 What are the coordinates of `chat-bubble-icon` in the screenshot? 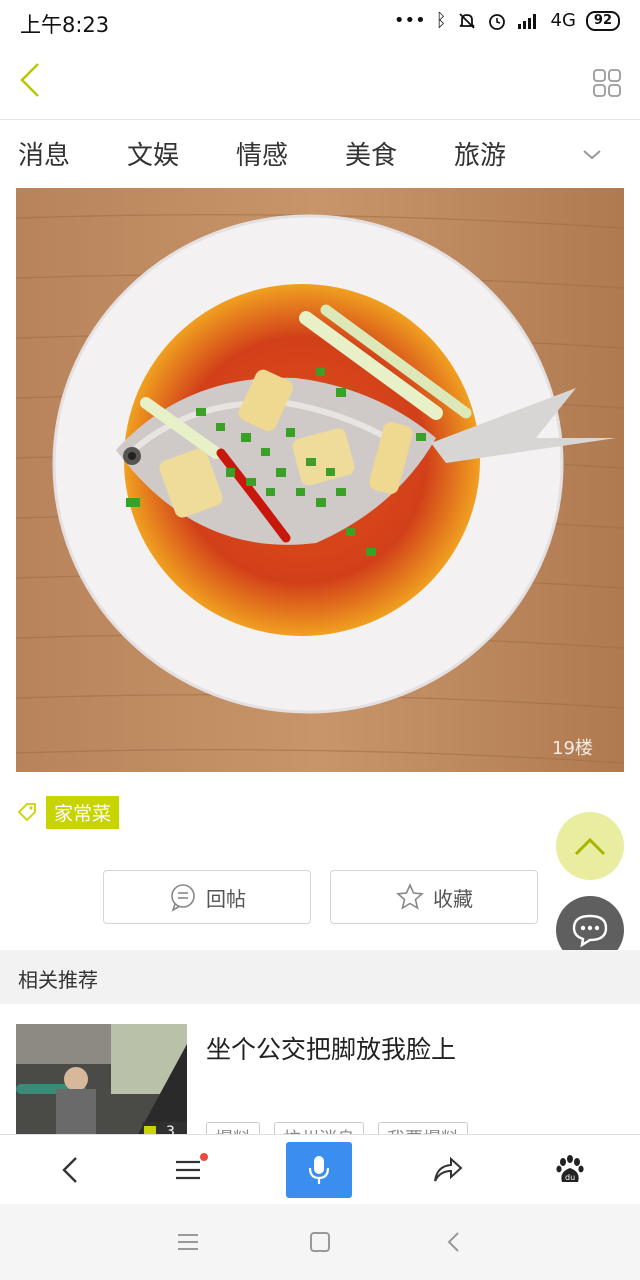 It's located at (590, 931).